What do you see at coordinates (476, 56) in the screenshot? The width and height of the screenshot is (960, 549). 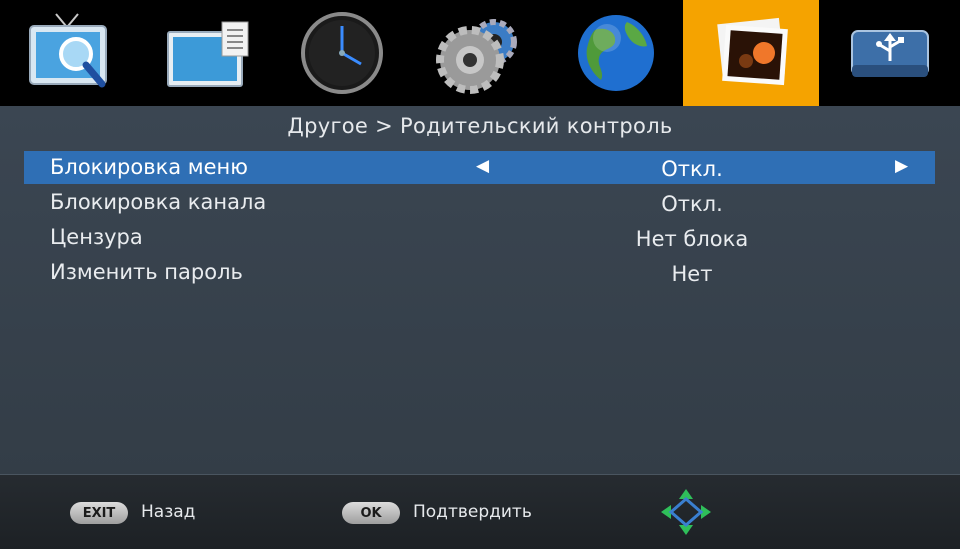 I see `gears-icon` at bounding box center [476, 56].